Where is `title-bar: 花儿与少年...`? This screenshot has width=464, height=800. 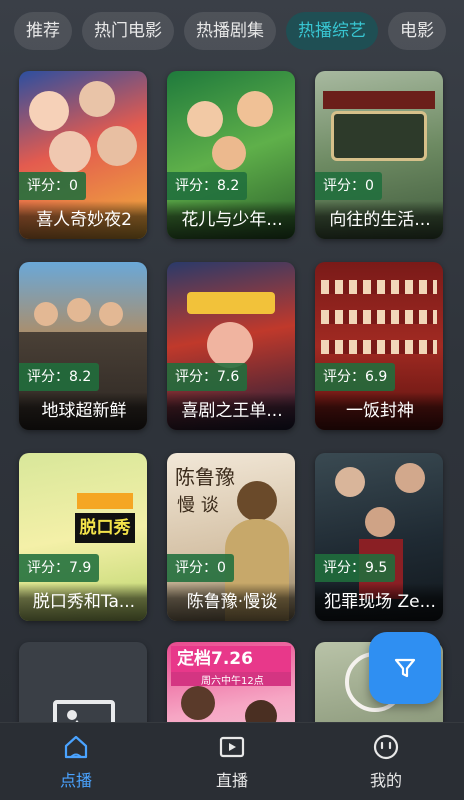
title-bar: 花儿与少年... is located at coordinates (231, 220).